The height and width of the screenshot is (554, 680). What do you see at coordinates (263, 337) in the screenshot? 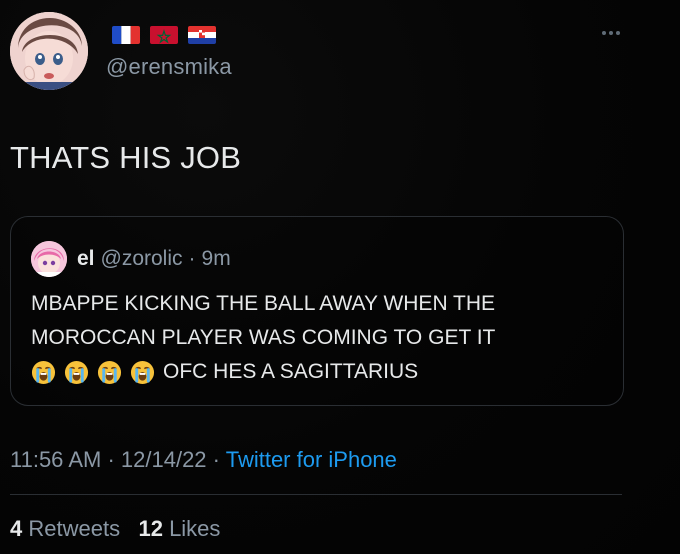
I see `quoted-text-line-2: MOROCCAN PLAYER WAS COMING TO GET IT` at bounding box center [263, 337].